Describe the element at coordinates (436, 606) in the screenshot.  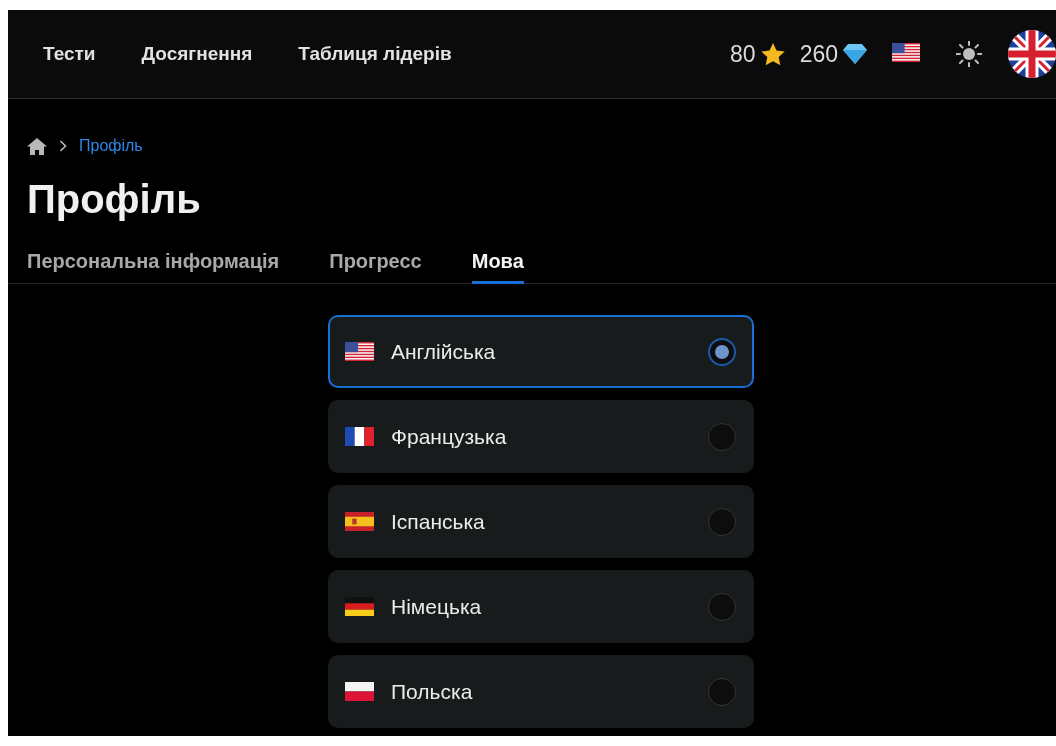
I see `language-name: Німецька` at that location.